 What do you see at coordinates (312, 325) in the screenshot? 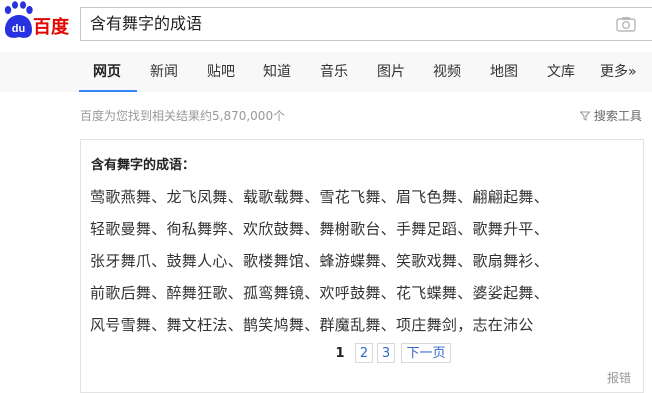
I see `idiom-line: 风号雪舞、舞文枉法、鹊笑鸠舞、群魔乱舞、项庄舞剑，志在沛公` at bounding box center [312, 325].